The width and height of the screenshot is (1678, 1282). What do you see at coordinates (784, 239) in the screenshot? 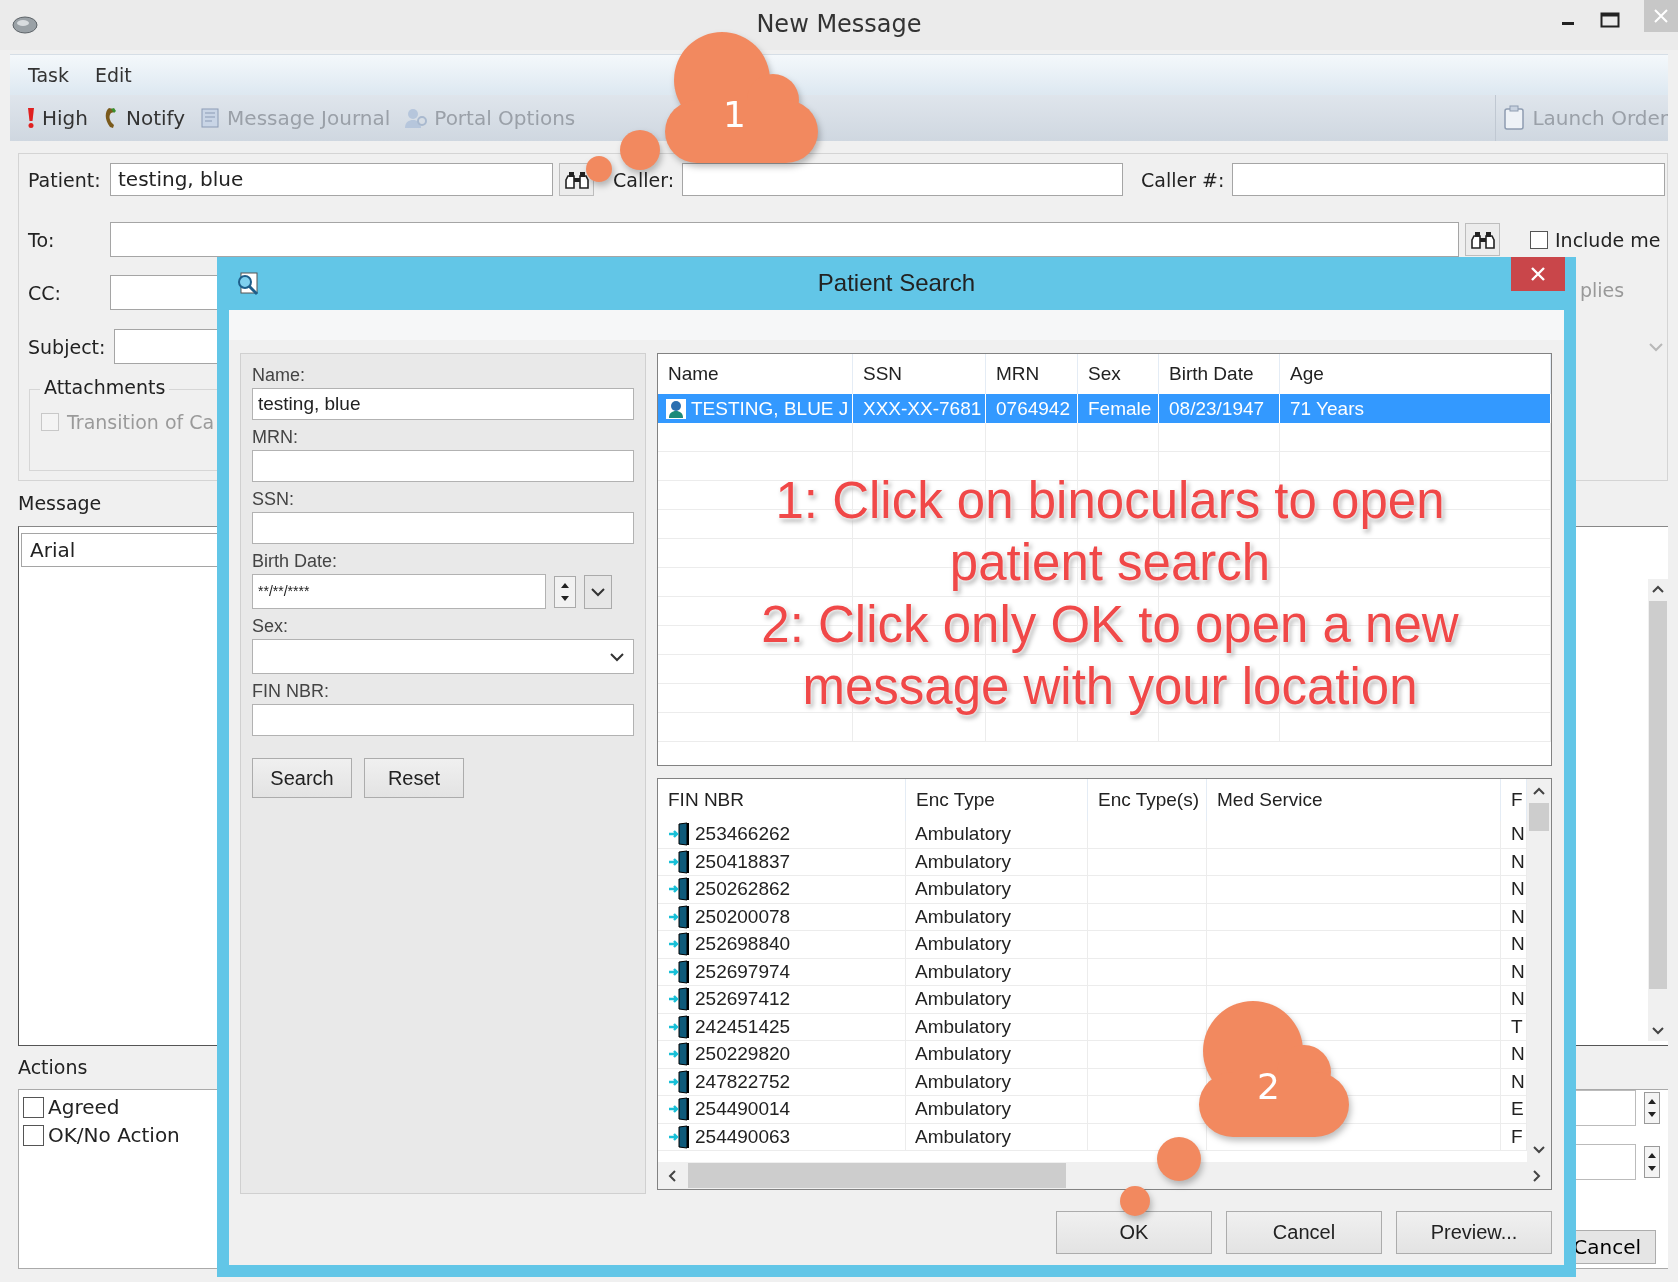
I see `to-field` at bounding box center [784, 239].